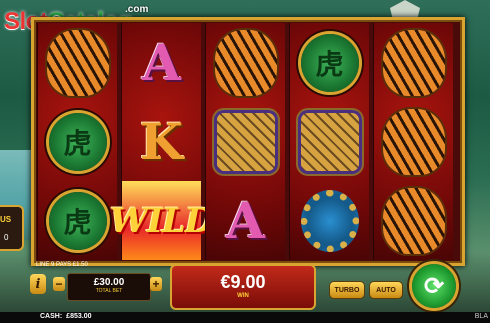 Image resolution: width=490 pixels, height=323 pixels. What do you see at coordinates (243, 296) in the screenshot?
I see `win-label: WIN` at bounding box center [243, 296].